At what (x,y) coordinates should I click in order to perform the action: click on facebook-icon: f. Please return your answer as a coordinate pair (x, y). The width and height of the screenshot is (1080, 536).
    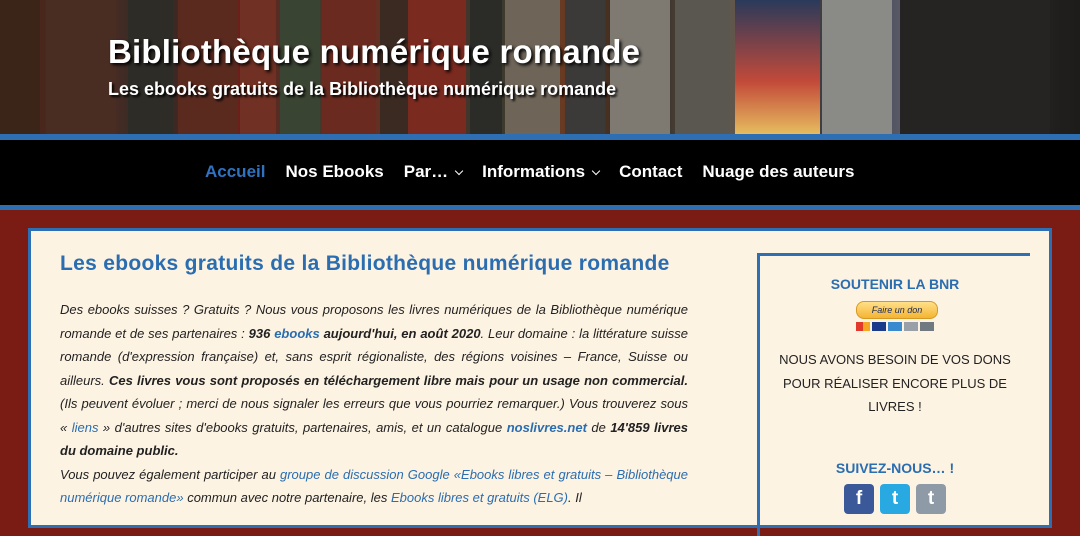
    Looking at the image, I should click on (859, 499).